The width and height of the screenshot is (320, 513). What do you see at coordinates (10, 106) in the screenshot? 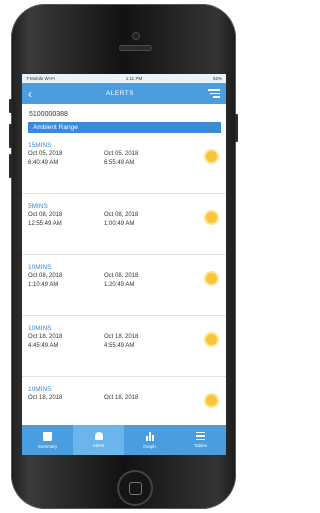
I see `mute-switch` at bounding box center [10, 106].